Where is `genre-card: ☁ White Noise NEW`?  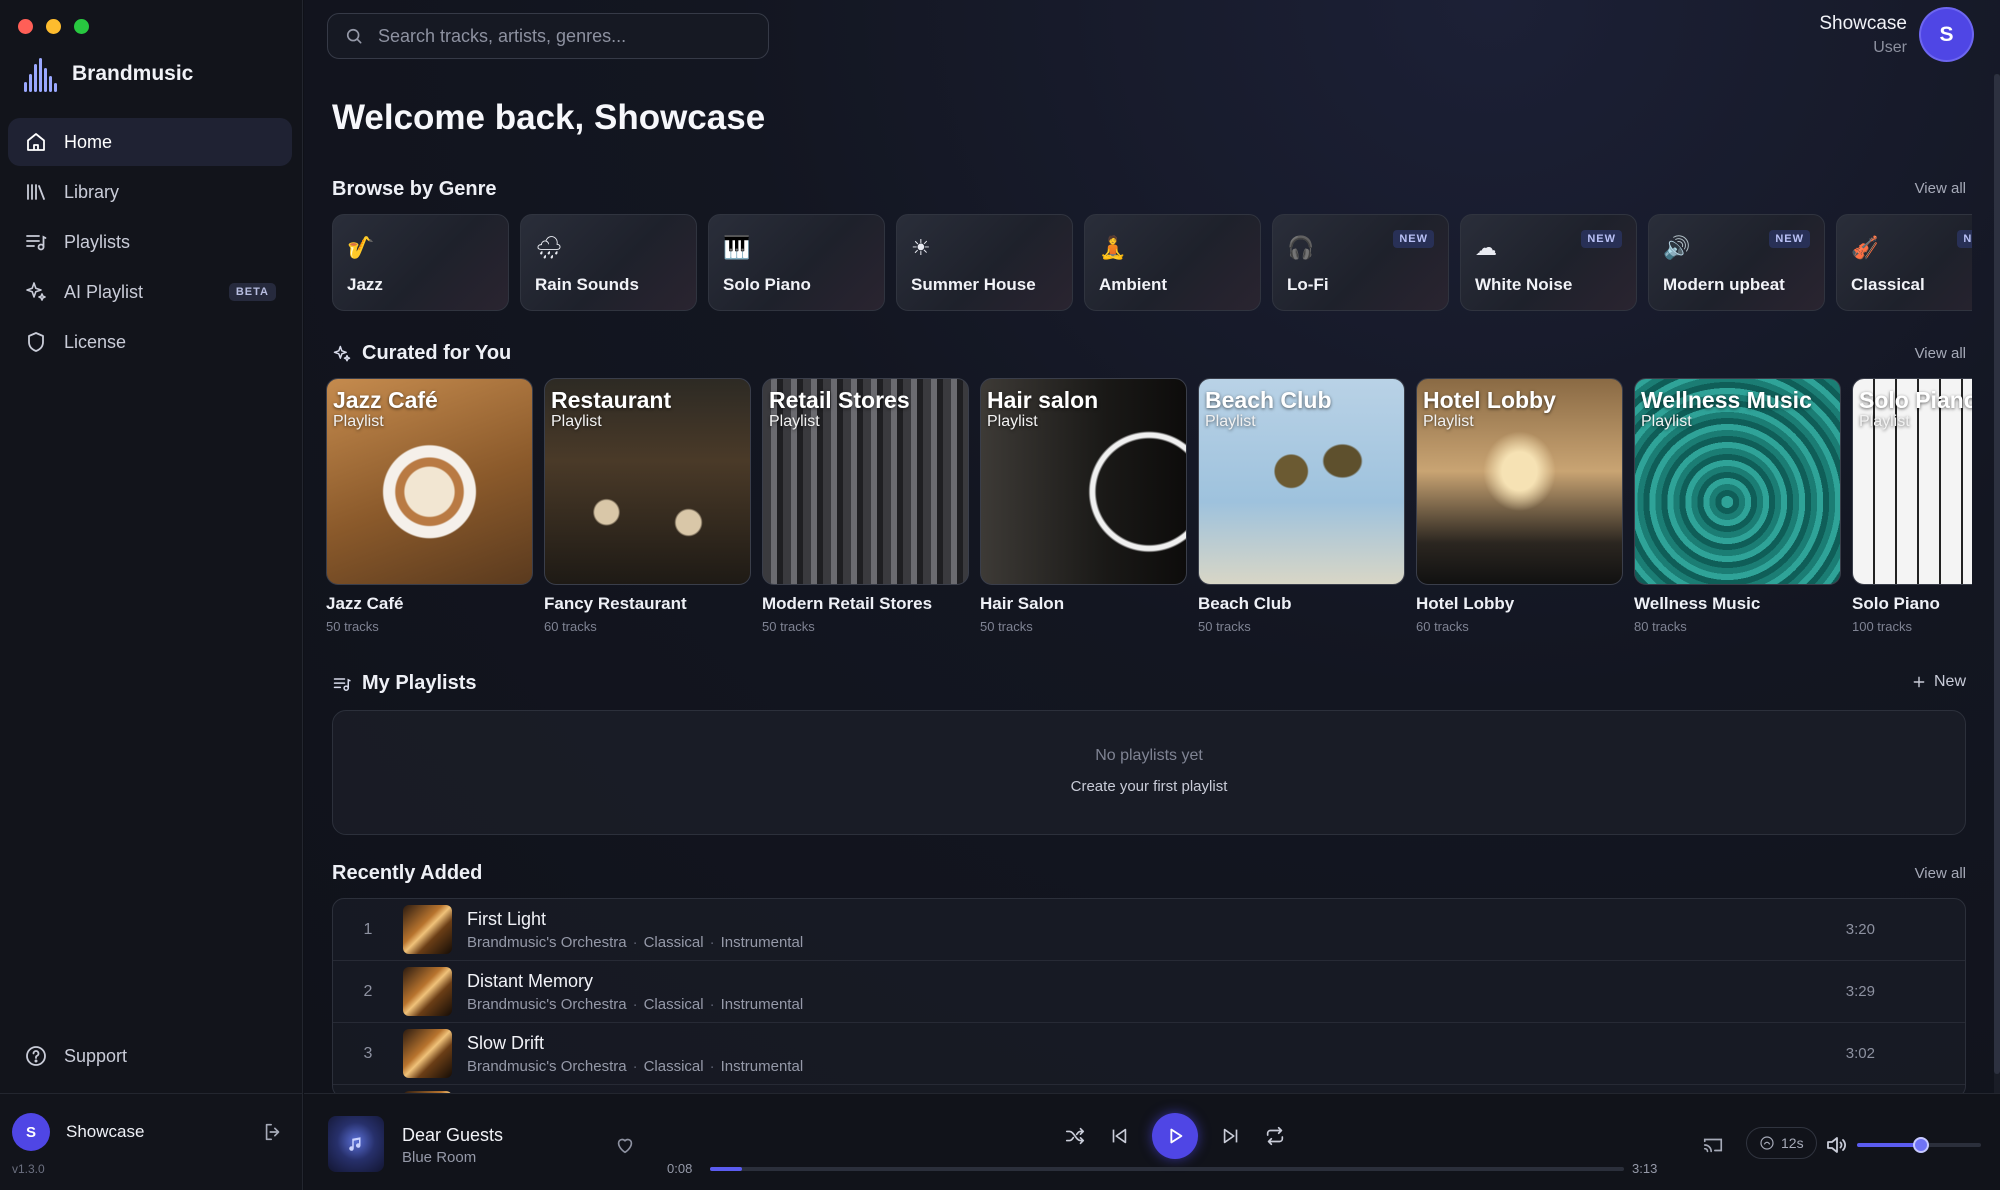
genre-card: ☁ White Noise NEW is located at coordinates (1548, 262).